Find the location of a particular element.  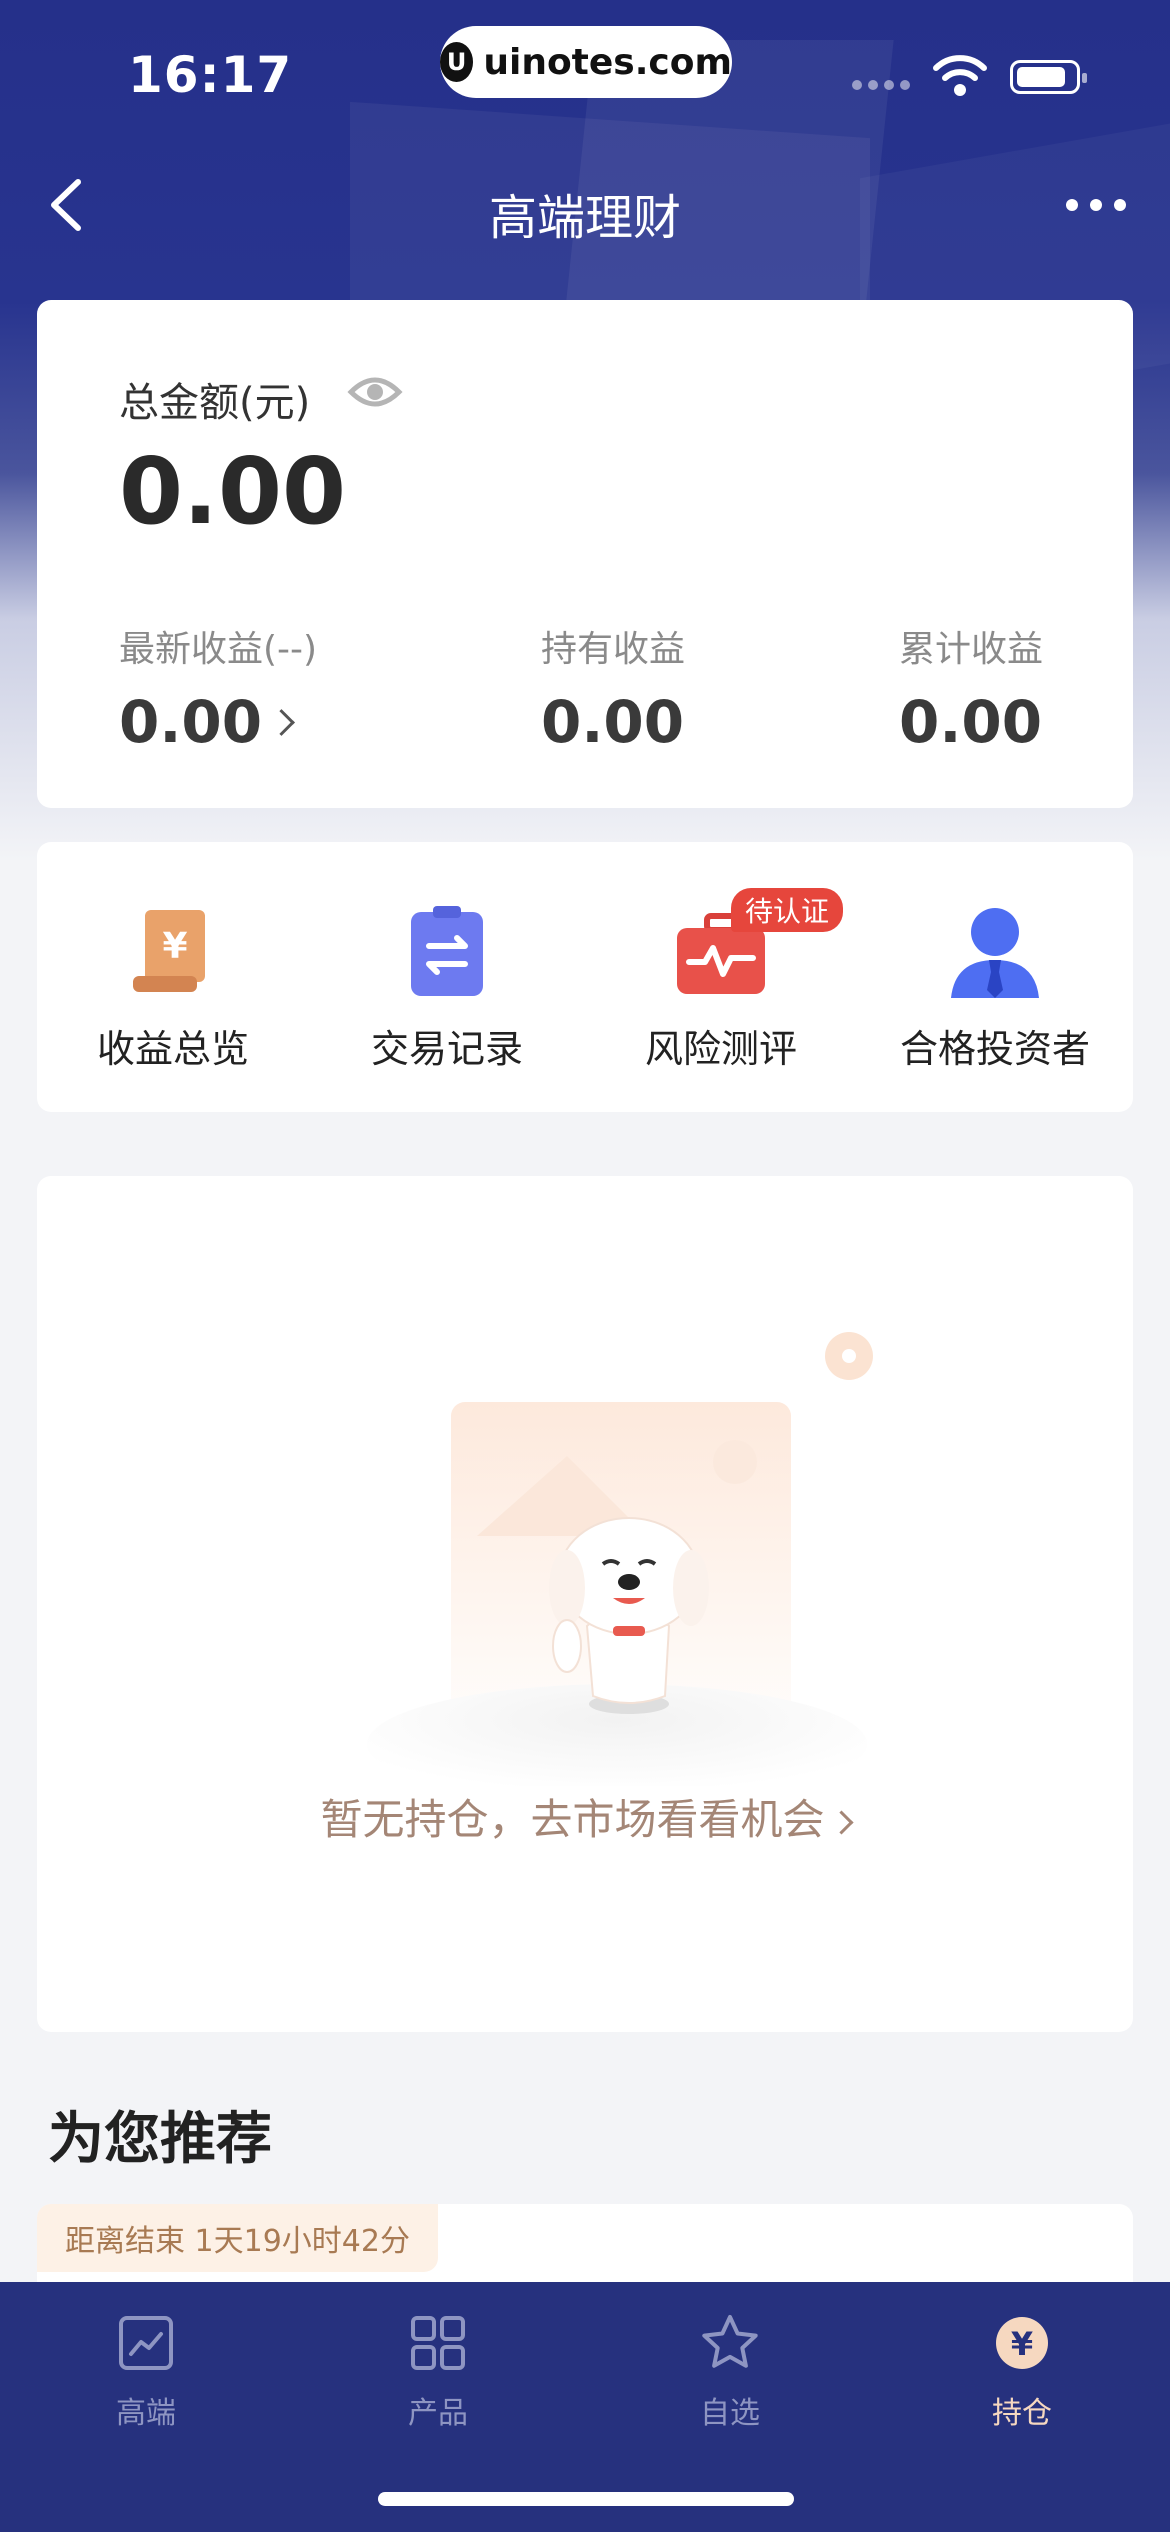

url-text: uinotes.com is located at coordinates (607, 62).